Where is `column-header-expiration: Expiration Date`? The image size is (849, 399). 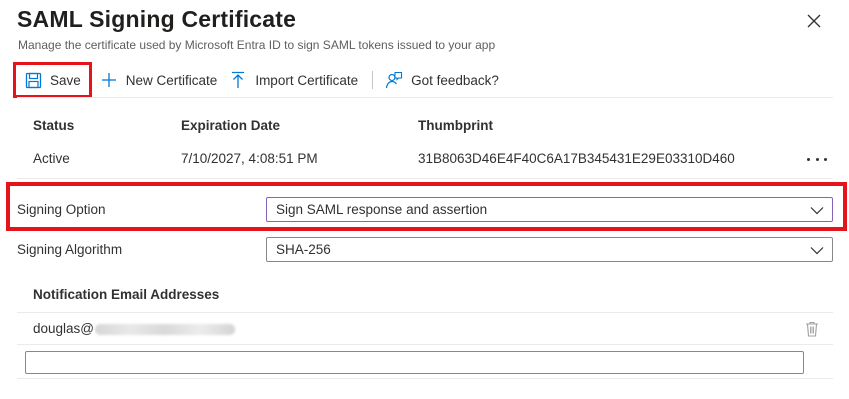 column-header-expiration: Expiration Date is located at coordinates (231, 125).